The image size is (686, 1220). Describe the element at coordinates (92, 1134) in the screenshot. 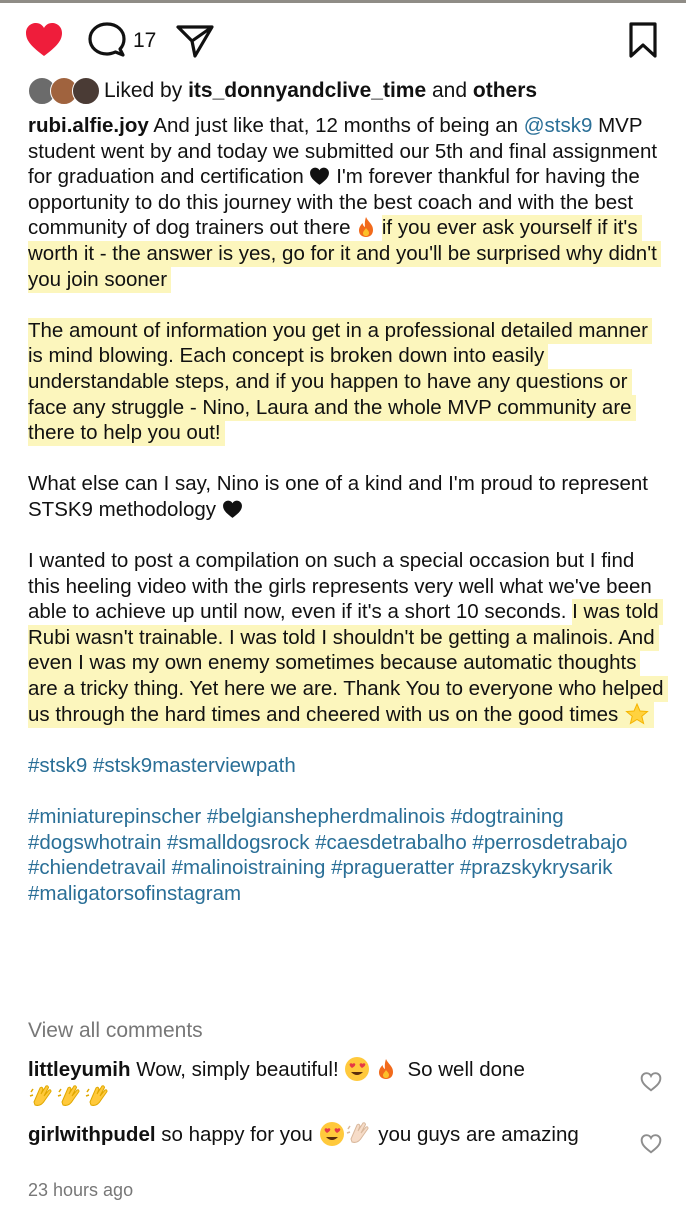

I see `comment-username: girlwithpudel` at that location.